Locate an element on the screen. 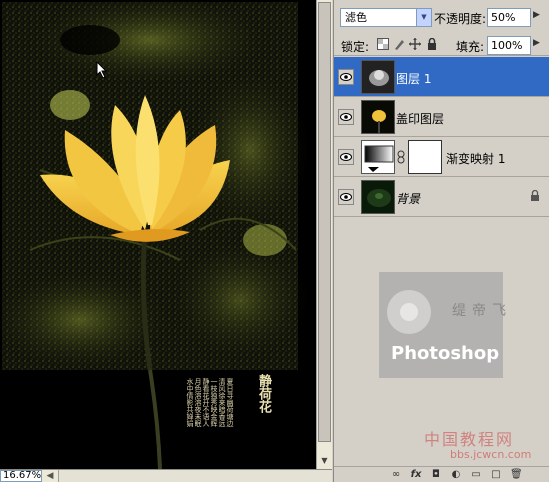  opacity-input: 50% is located at coordinates (509, 17).